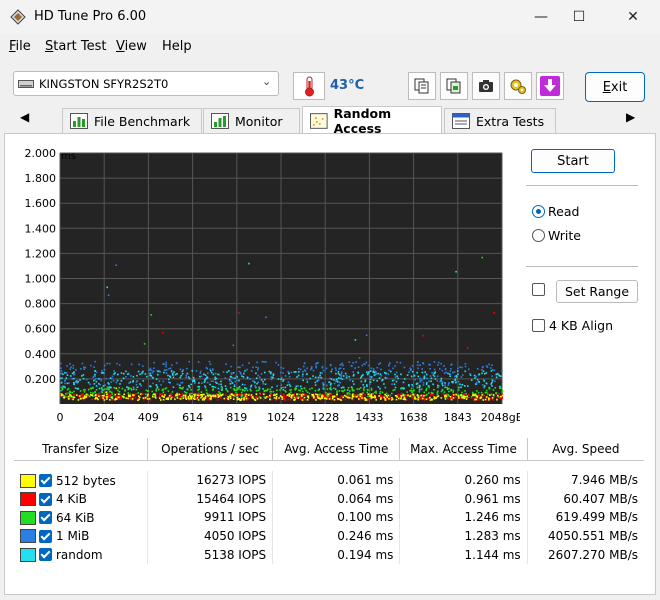 Image resolution: width=660 pixels, height=600 pixels. I want to click on align-4kb-checkbox, so click(538, 325).